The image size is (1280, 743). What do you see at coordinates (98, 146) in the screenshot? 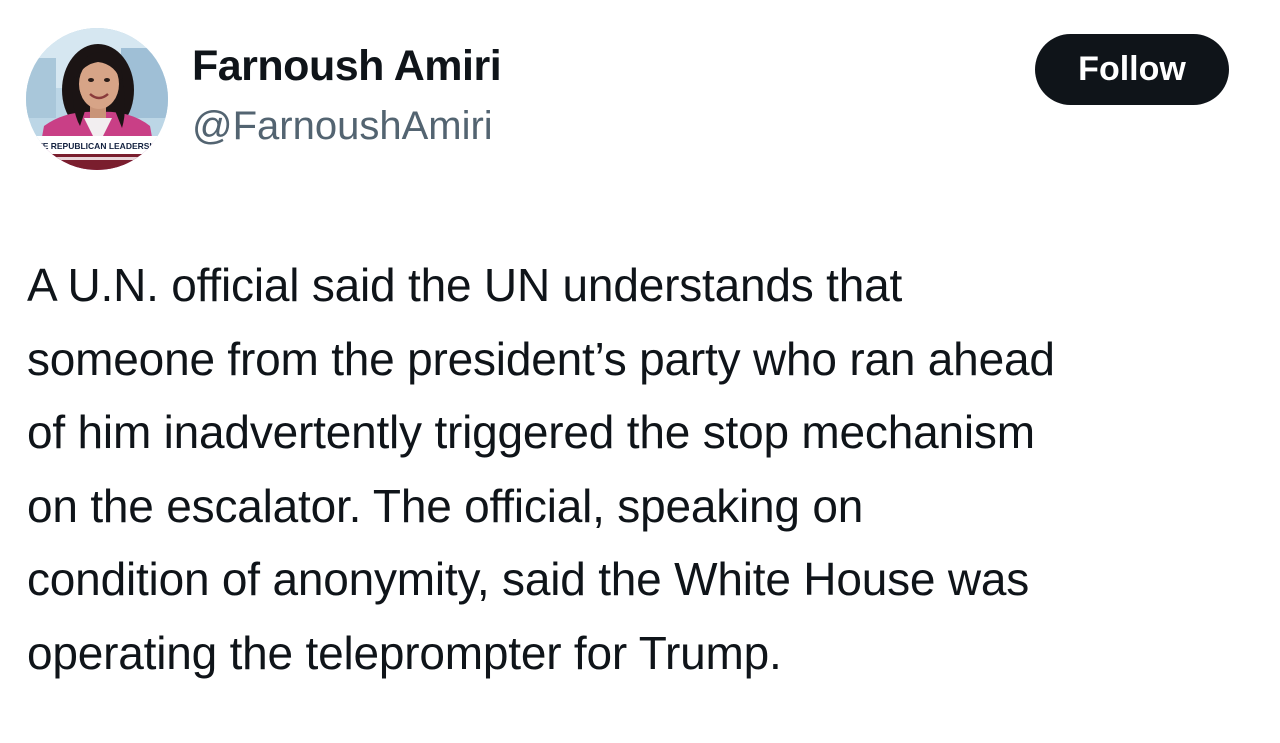
I see `avatar-banner-text: ATE REPUBLICAN LEADERSHIP` at bounding box center [98, 146].